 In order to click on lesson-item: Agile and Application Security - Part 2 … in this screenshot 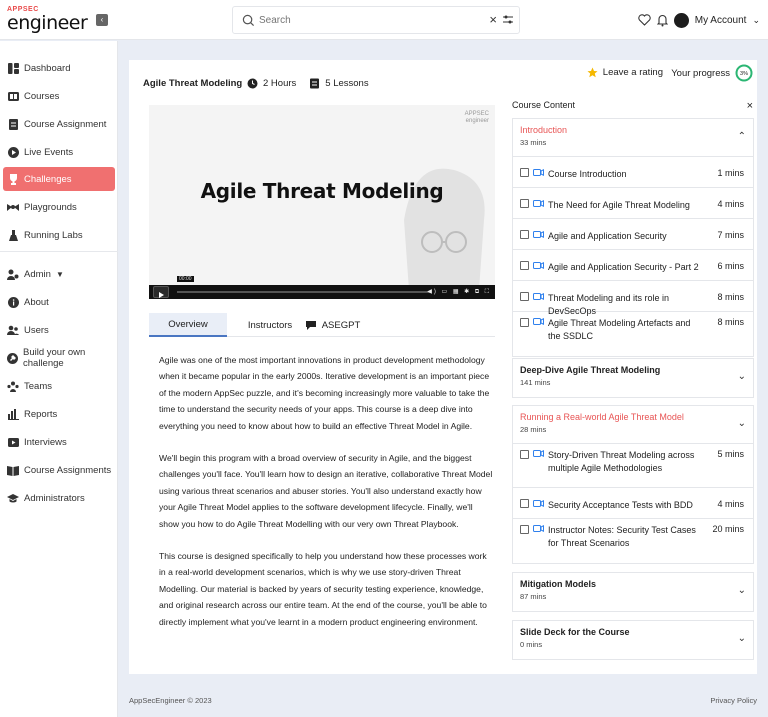, I will do `click(633, 265)`.